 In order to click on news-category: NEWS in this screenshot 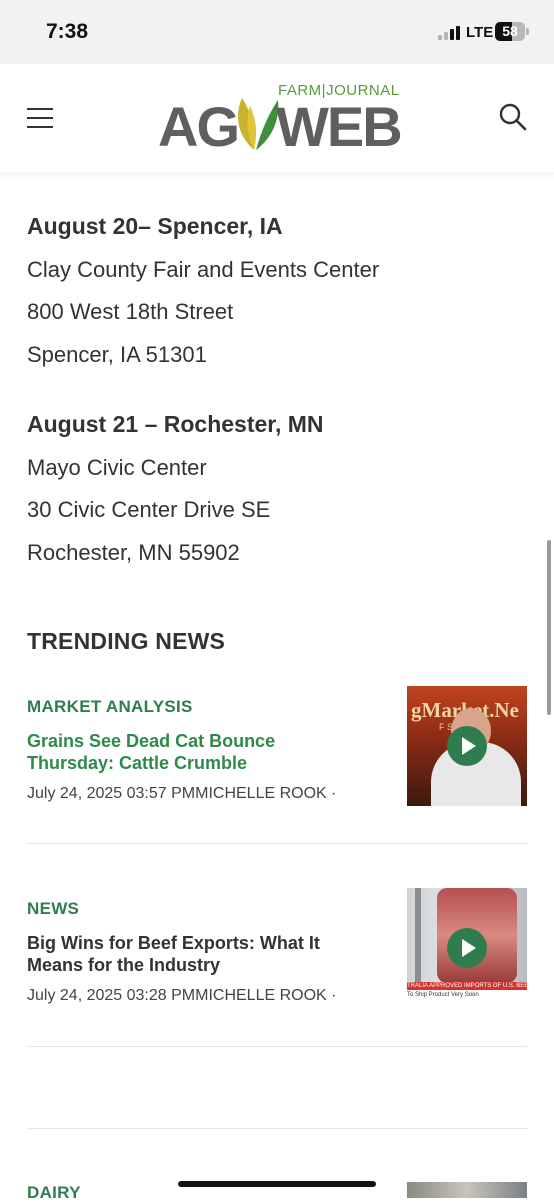, I will do `click(53, 909)`.